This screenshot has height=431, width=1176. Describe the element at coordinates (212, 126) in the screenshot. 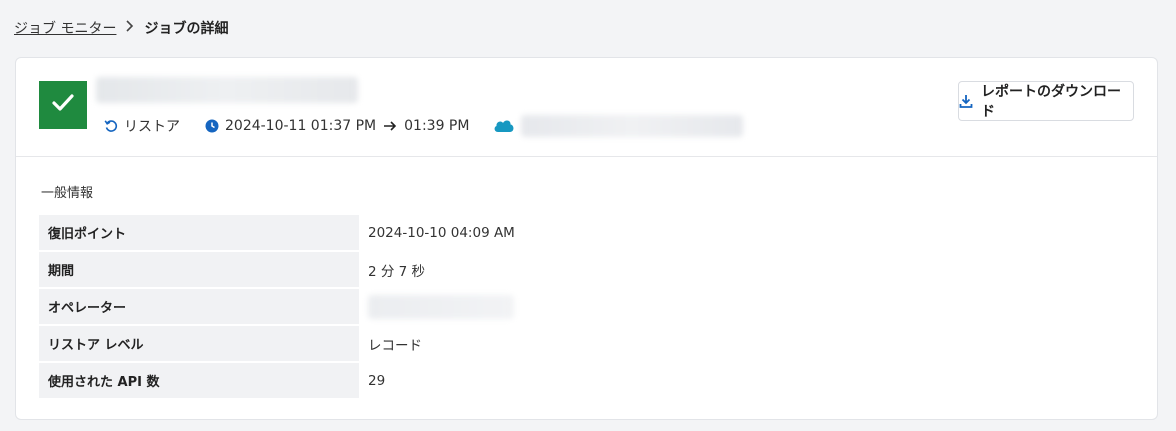

I see `clock-icon` at that location.